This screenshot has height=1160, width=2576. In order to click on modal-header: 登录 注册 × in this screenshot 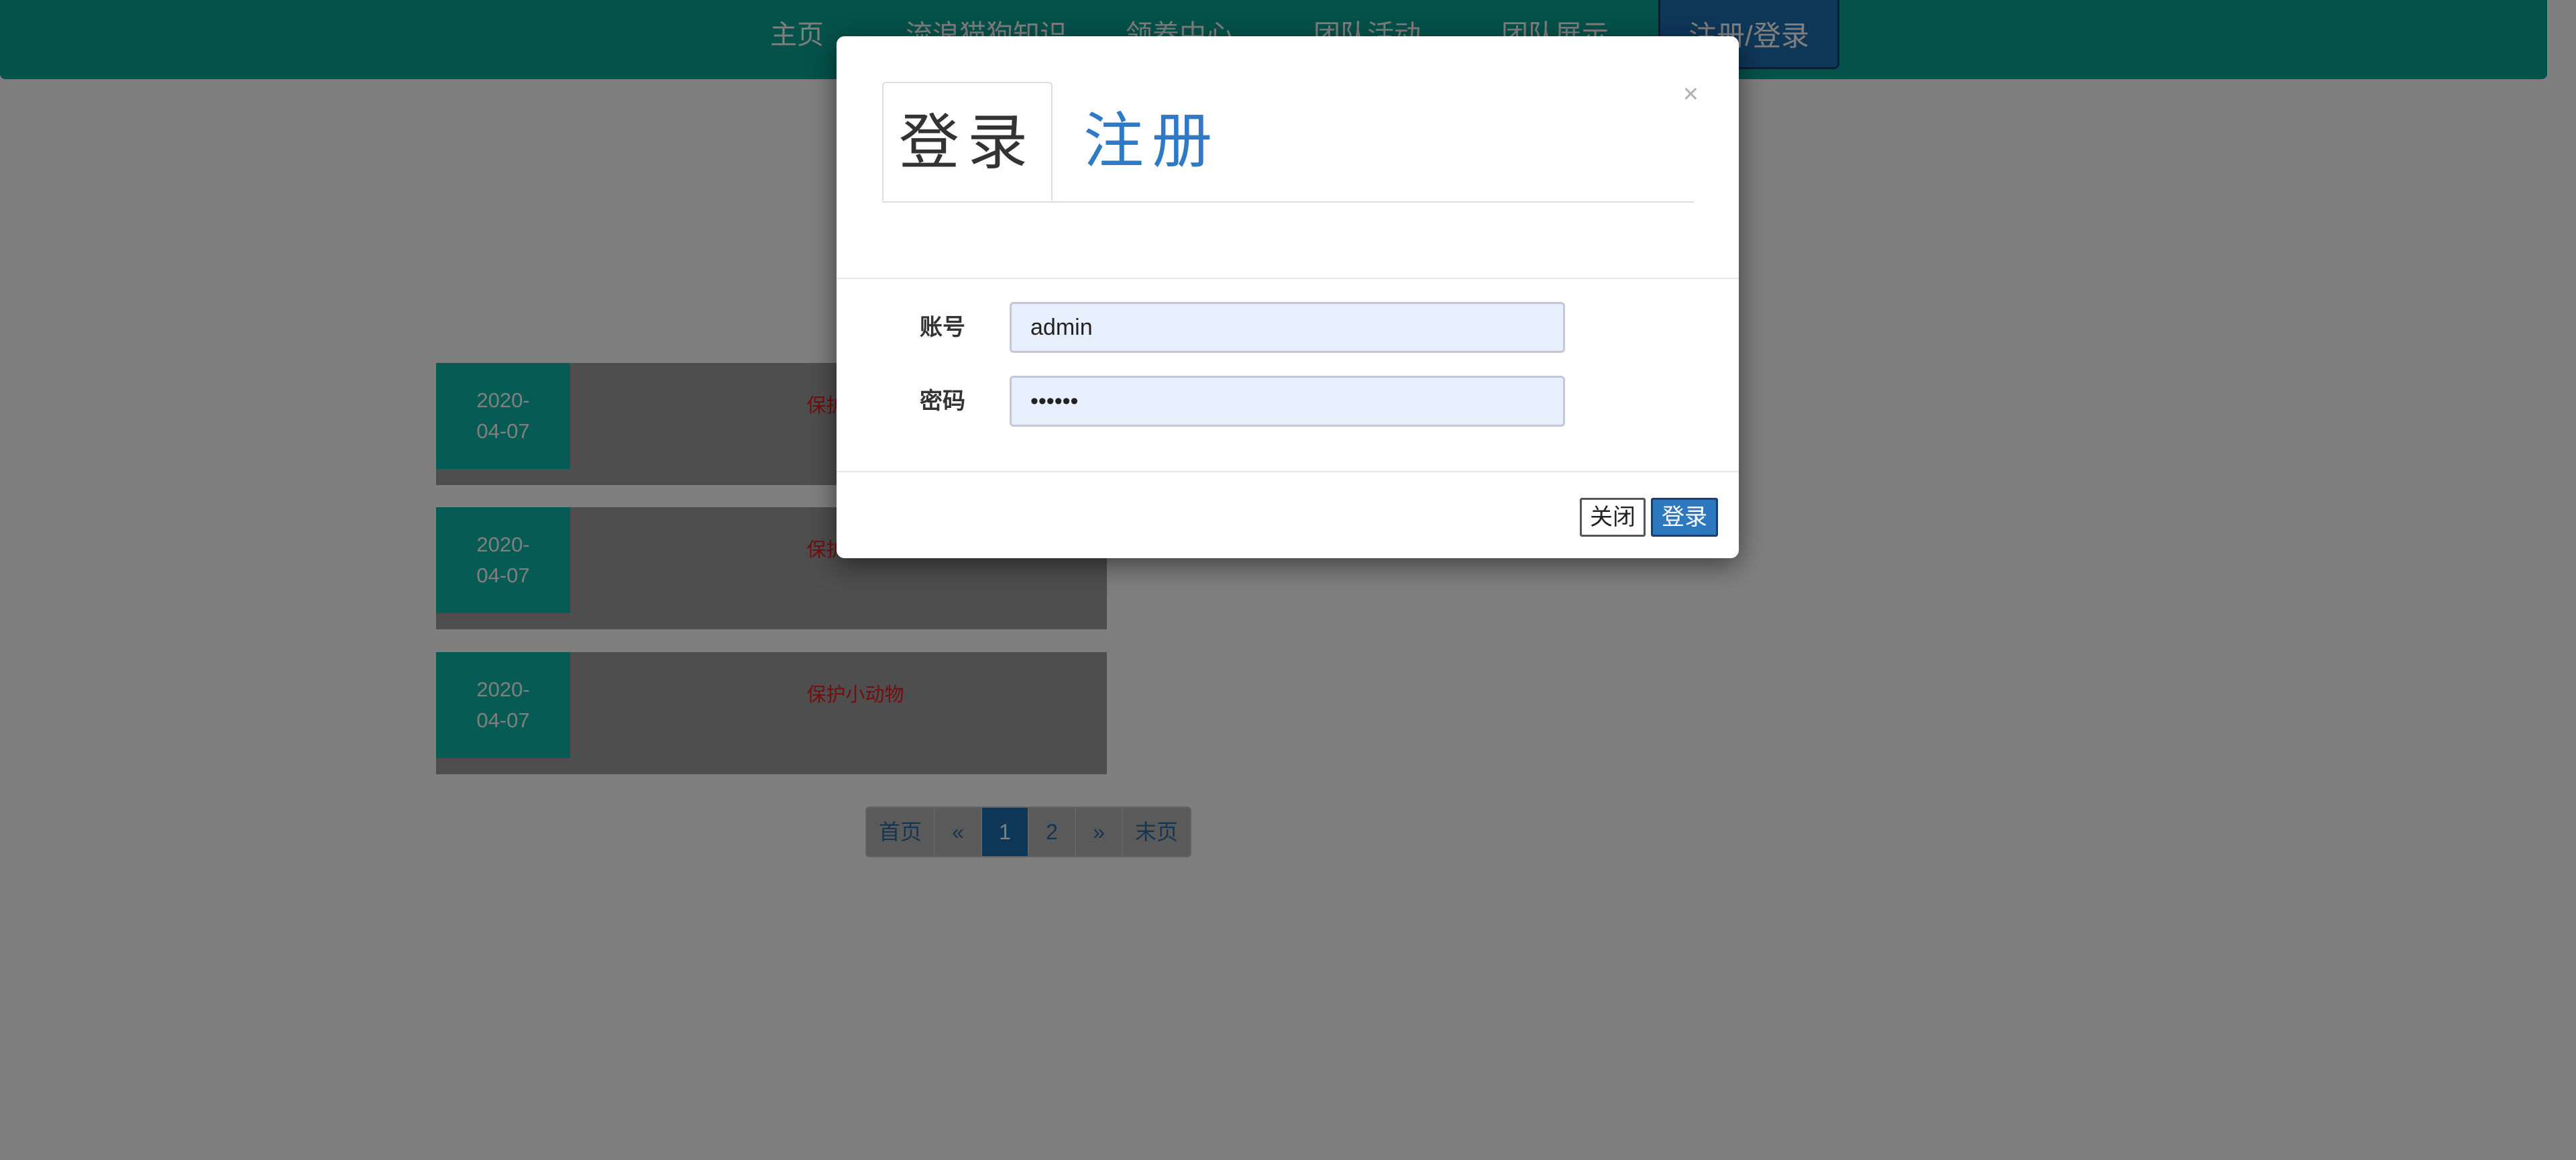, I will do `click(1288, 157)`.